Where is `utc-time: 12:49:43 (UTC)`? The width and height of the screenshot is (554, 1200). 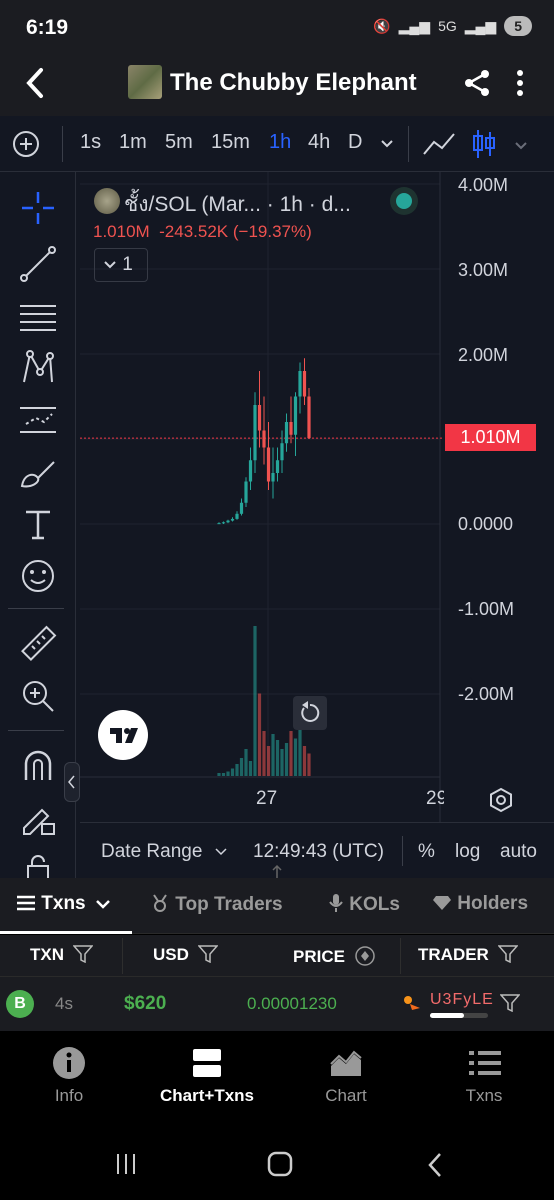 utc-time: 12:49:43 (UTC) is located at coordinates (318, 852).